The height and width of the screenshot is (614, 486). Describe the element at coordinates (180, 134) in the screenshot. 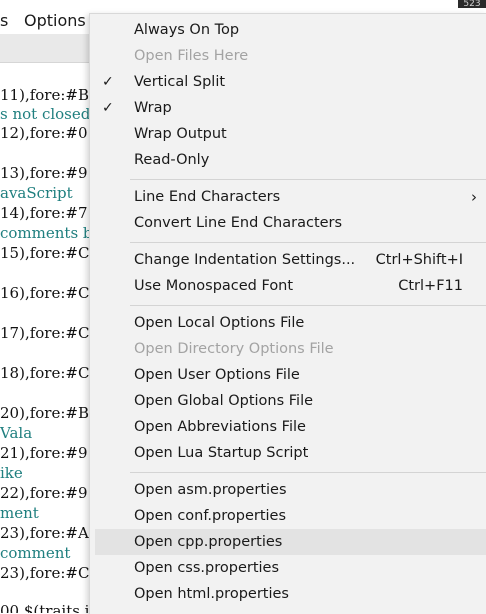

I see `menu-item-label: Wrap Output` at that location.